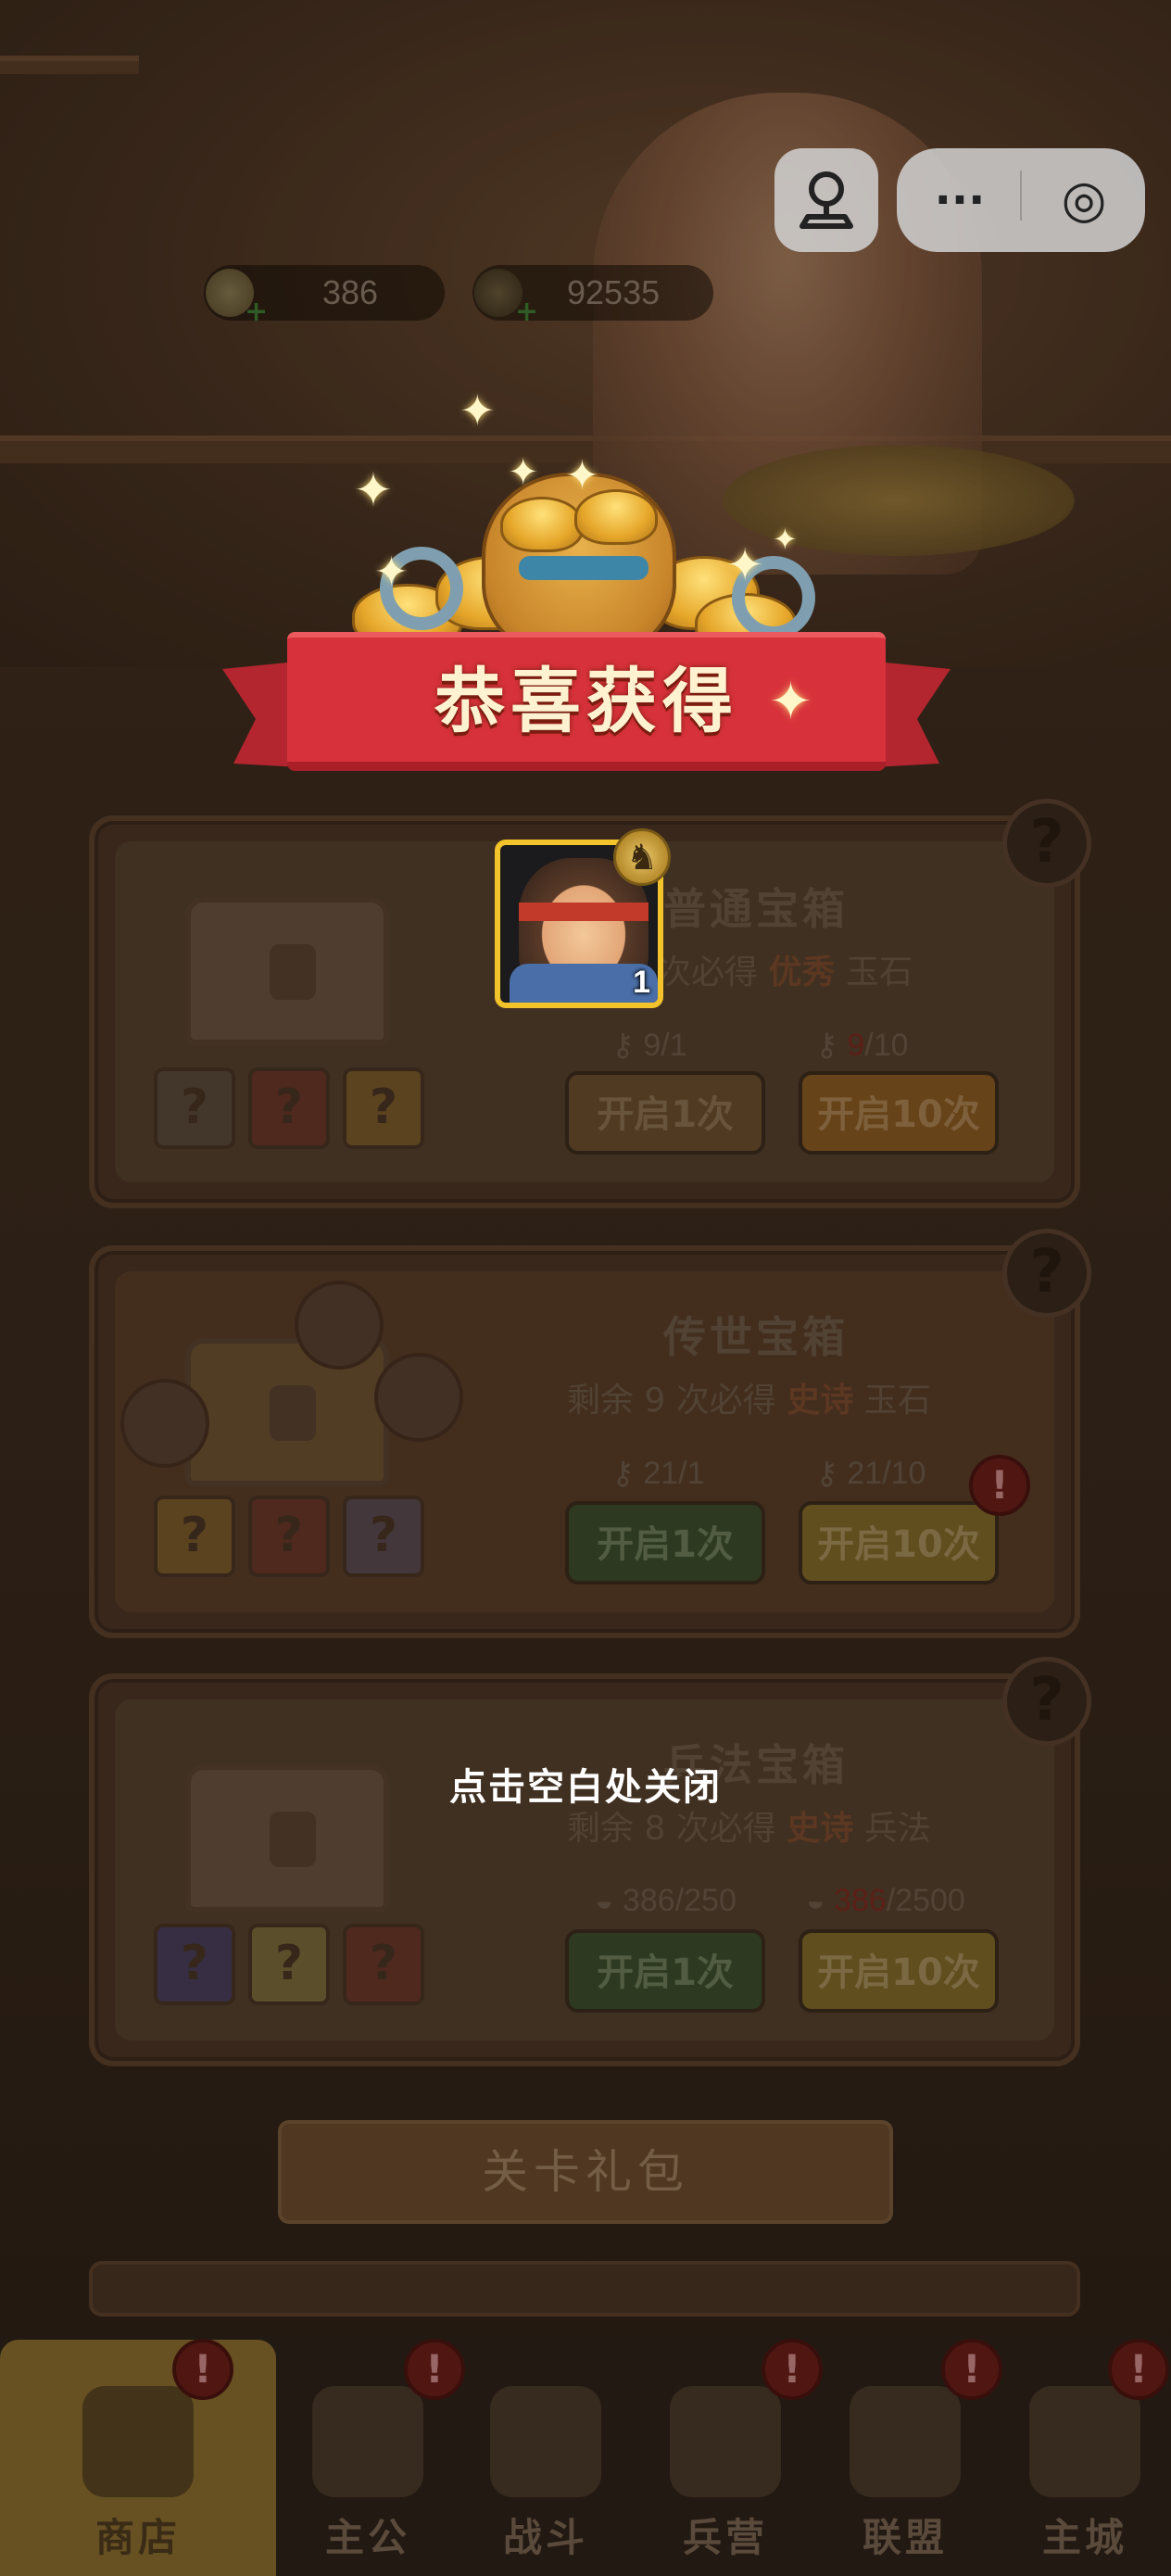 This screenshot has height=2576, width=1171. I want to click on hero-headband, so click(584, 912).